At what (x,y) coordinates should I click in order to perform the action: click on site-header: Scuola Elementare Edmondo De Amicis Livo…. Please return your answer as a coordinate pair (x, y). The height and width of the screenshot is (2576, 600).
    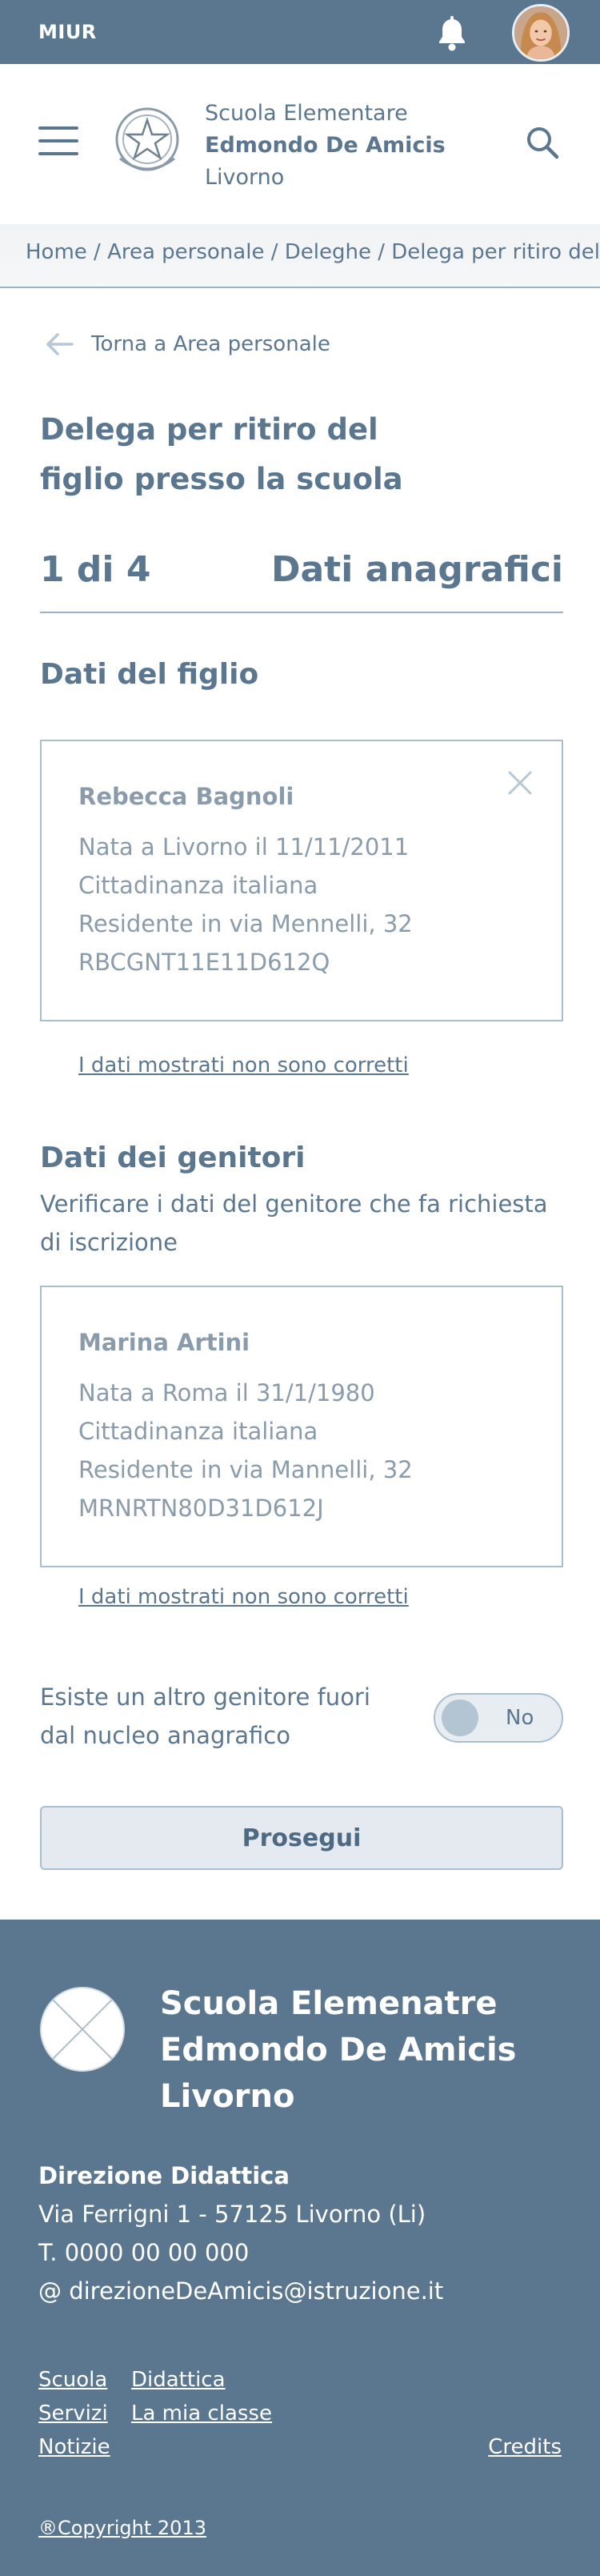
    Looking at the image, I should click on (300, 144).